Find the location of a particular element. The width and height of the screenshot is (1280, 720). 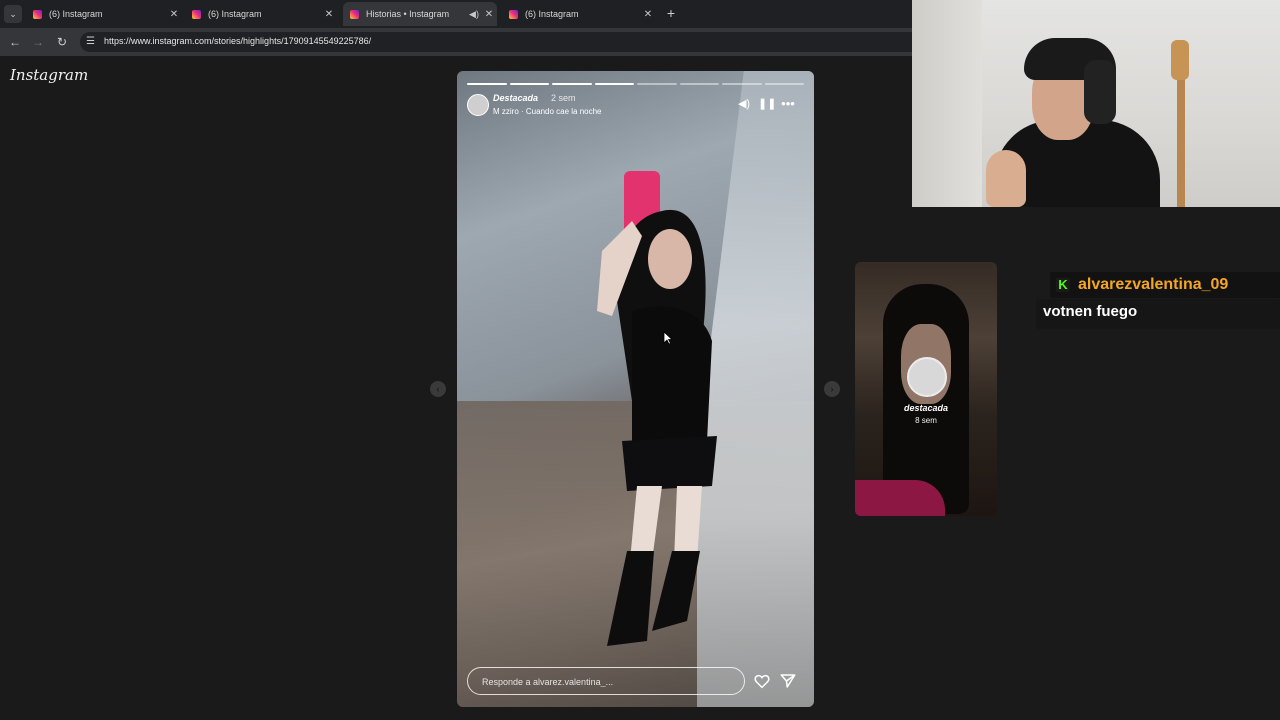

plus-icon: + is located at coordinates (671, 13).